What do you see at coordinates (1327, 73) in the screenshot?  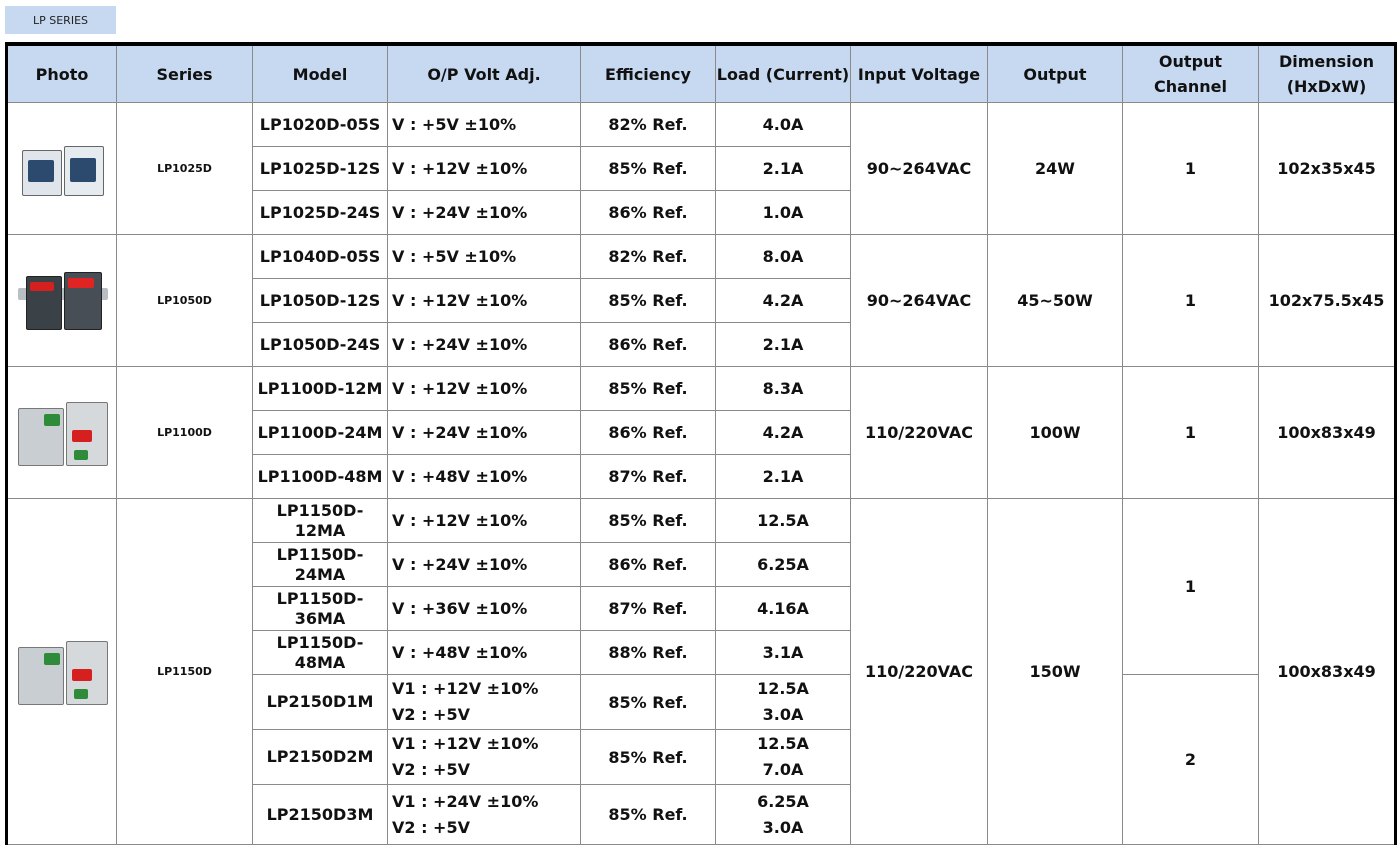 I see `header-dimension: Dimension (HxDxW)` at bounding box center [1327, 73].